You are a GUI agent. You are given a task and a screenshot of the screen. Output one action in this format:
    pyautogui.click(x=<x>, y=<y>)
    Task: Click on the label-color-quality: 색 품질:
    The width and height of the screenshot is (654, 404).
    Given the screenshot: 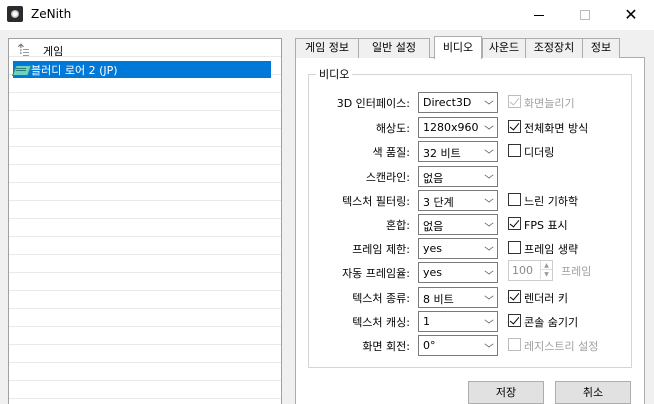 What is the action you would take?
    pyautogui.click(x=391, y=152)
    